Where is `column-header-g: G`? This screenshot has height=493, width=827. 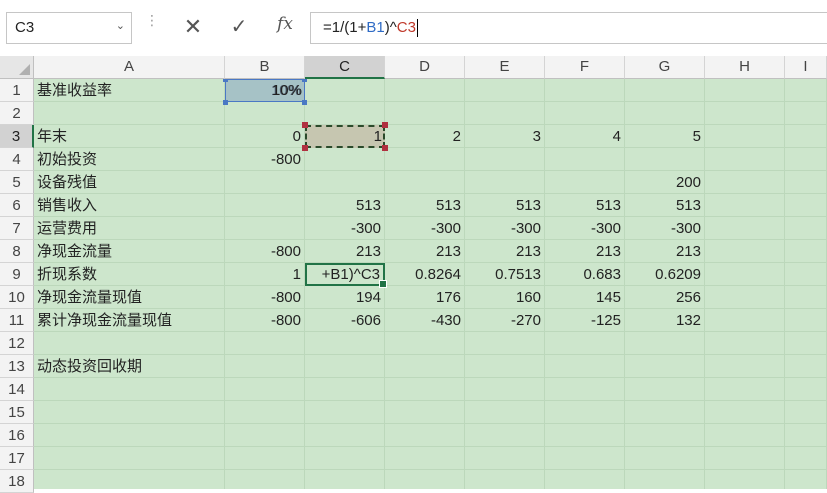 column-header-g: G is located at coordinates (665, 67).